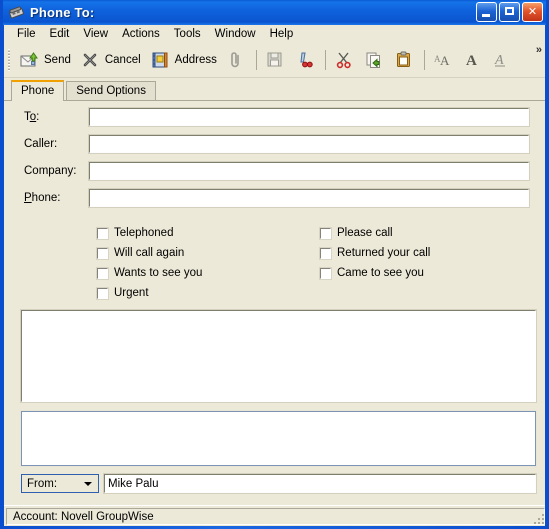 The width and height of the screenshot is (549, 529). I want to click on row-to: To:, so click(274, 117).